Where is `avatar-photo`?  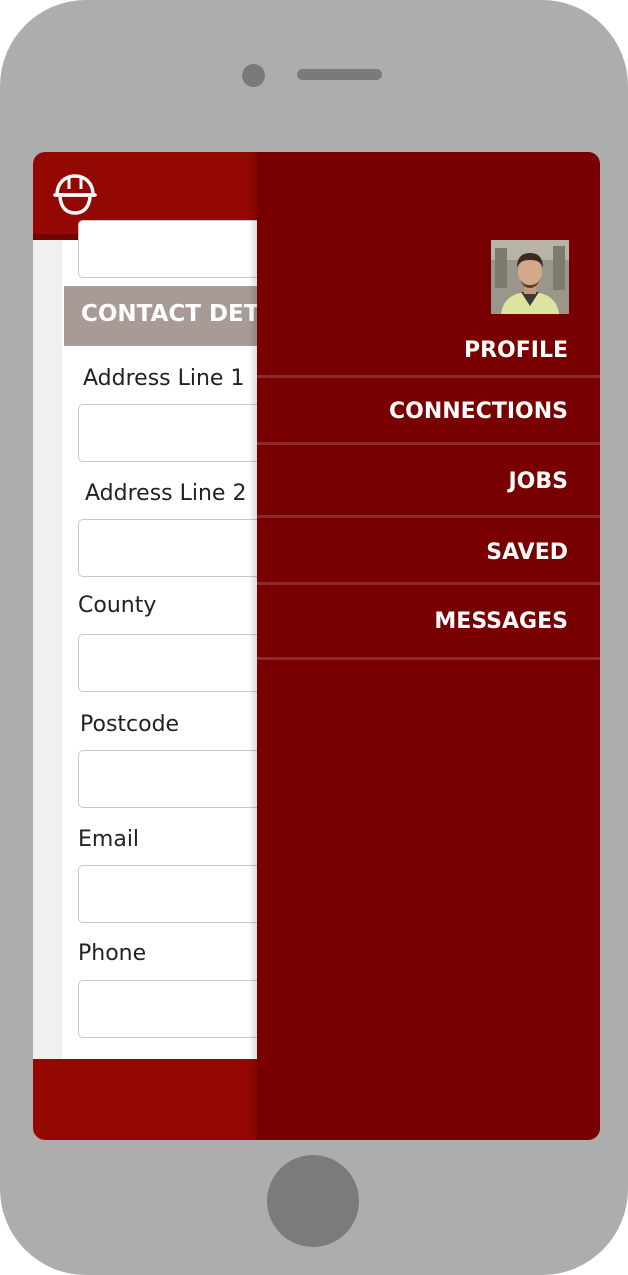
avatar-photo is located at coordinates (530, 277).